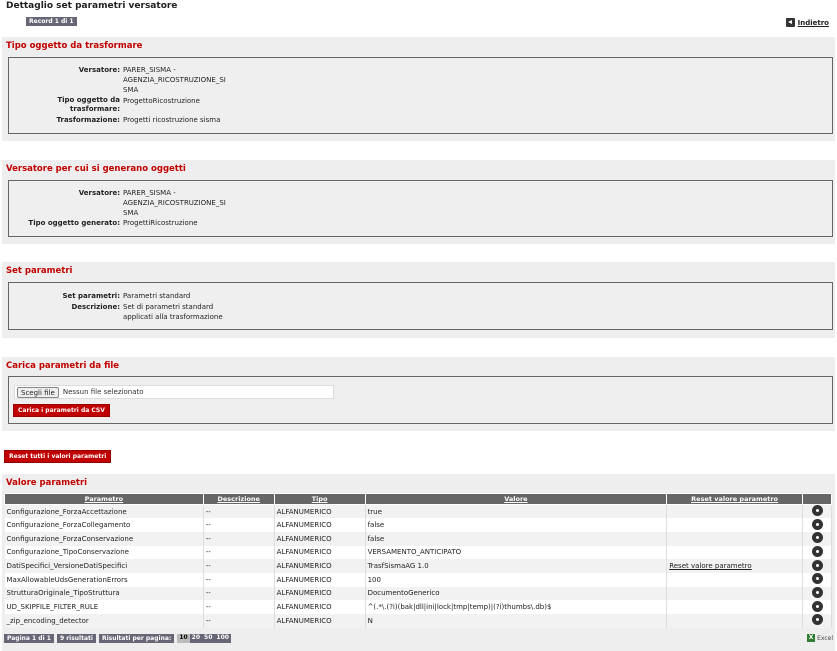  I want to click on page-size-100: 100, so click(222, 638).